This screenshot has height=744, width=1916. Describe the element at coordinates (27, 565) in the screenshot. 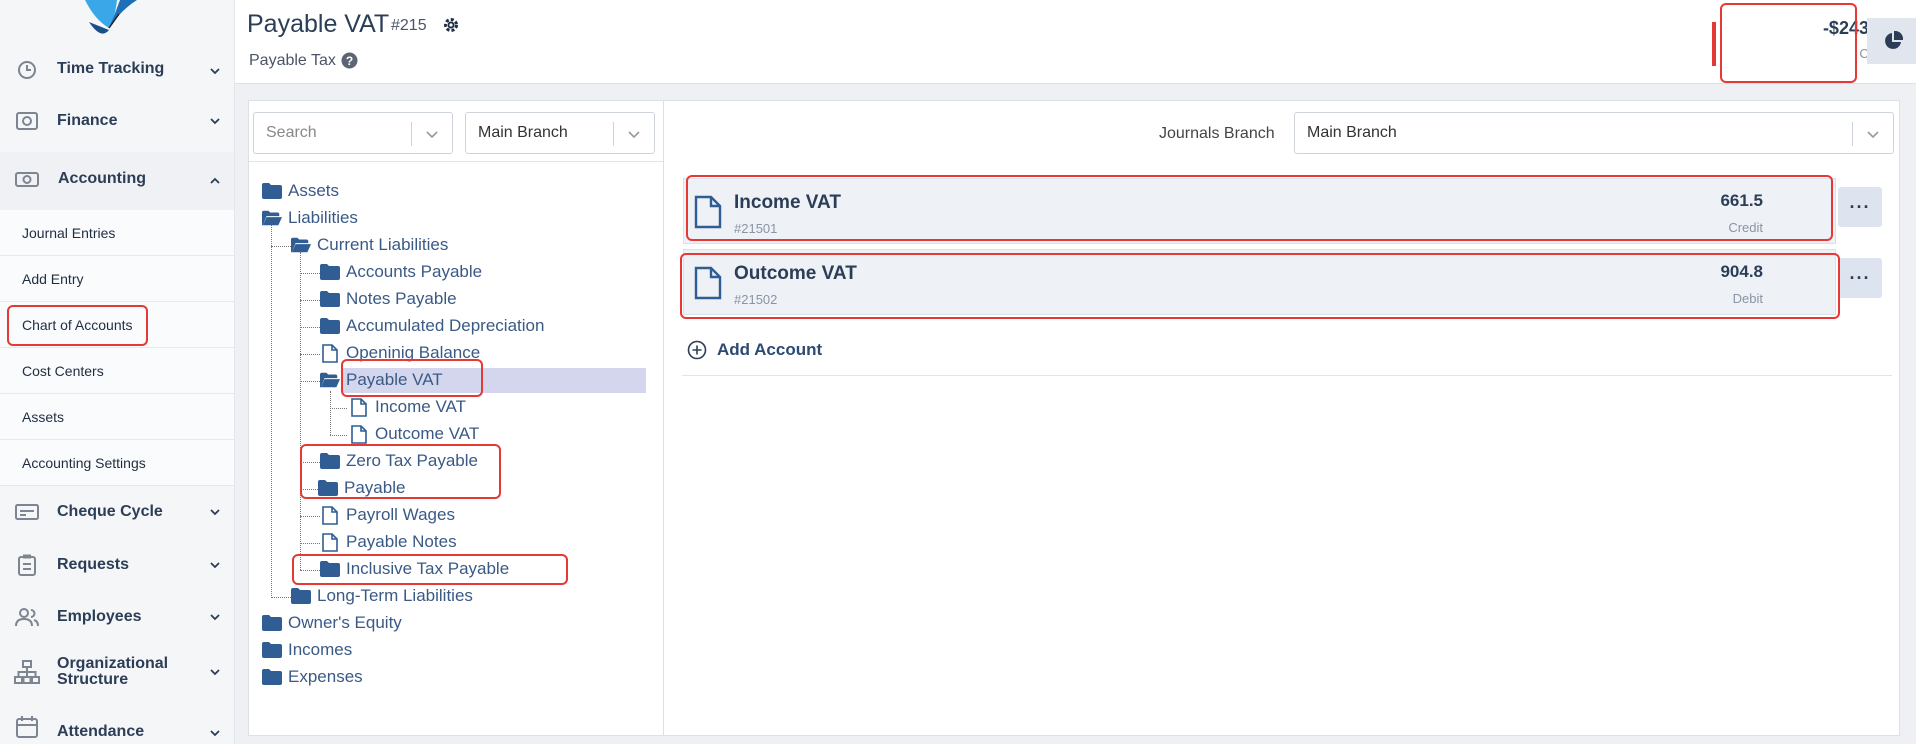

I see `clipboard-icon` at that location.